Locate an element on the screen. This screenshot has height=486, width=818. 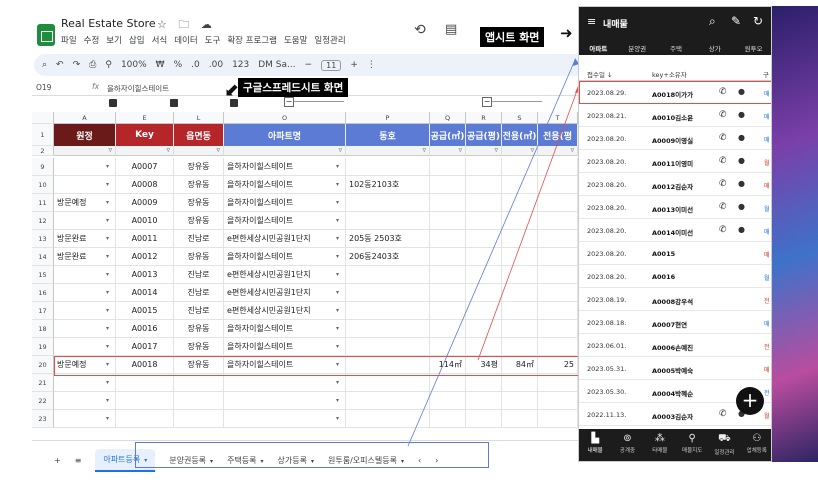
table-cell: A0009 is located at coordinates (145, 203).